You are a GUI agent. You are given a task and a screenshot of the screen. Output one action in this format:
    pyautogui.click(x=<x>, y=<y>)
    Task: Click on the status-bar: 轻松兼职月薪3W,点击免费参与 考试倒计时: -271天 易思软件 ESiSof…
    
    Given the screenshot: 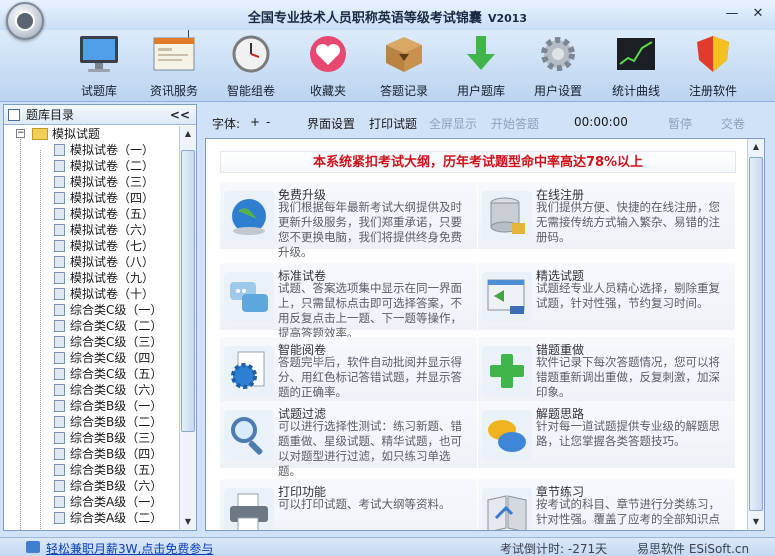 What is the action you would take?
    pyautogui.click(x=387, y=546)
    